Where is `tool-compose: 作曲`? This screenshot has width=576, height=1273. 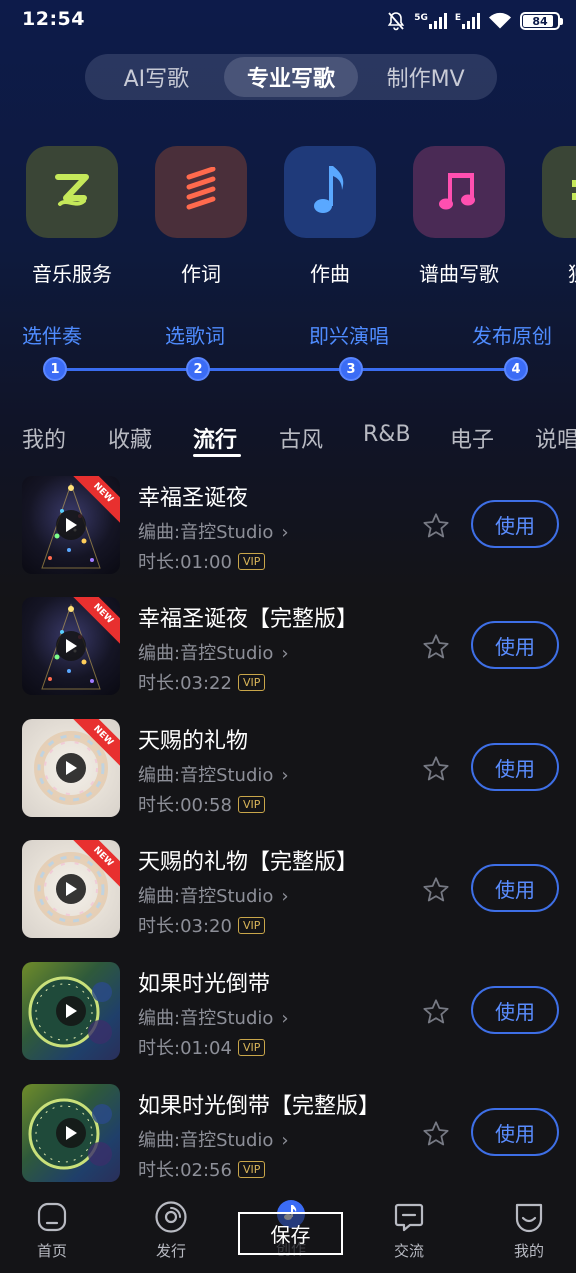
tool-compose: 作曲 is located at coordinates (330, 216).